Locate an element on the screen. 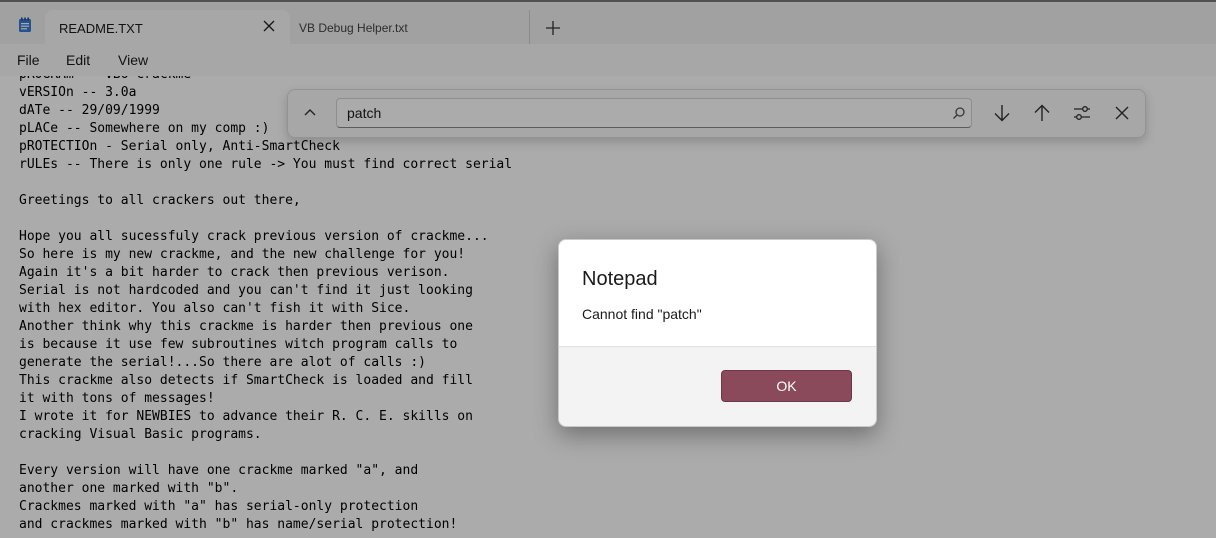 This screenshot has height=538, width=1216. dialog-body: Notepad Cannot find "patch" is located at coordinates (717, 293).